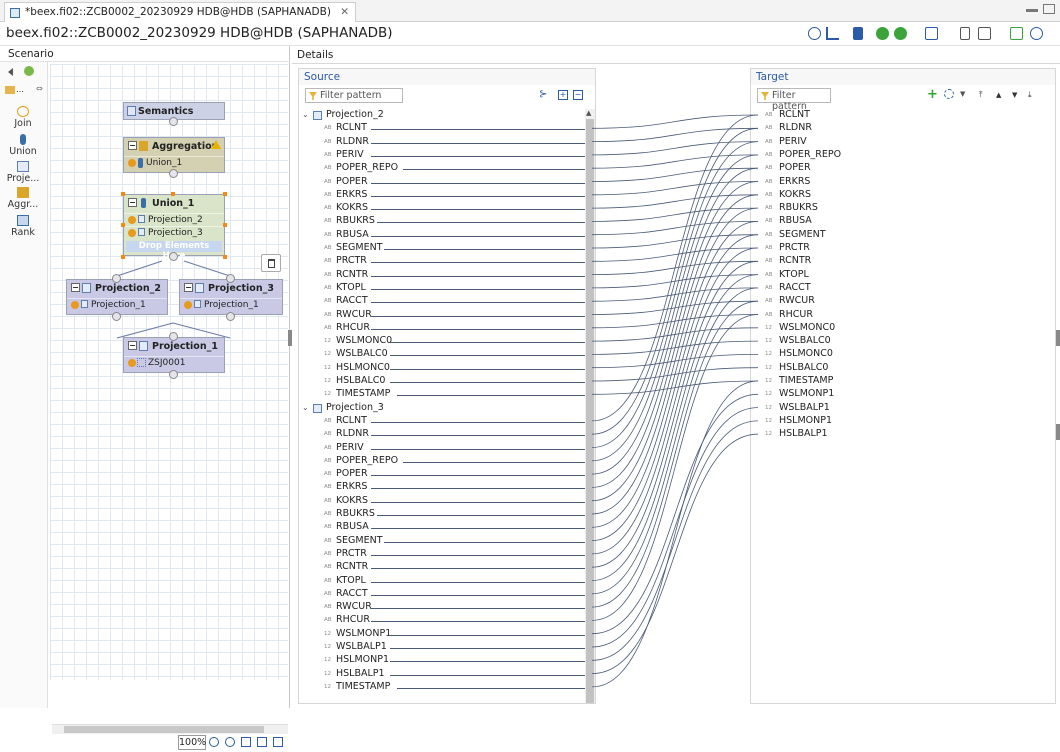 This screenshot has height=752, width=1060. I want to click on source-field: 12 WSLBALP1, so click(444, 647).